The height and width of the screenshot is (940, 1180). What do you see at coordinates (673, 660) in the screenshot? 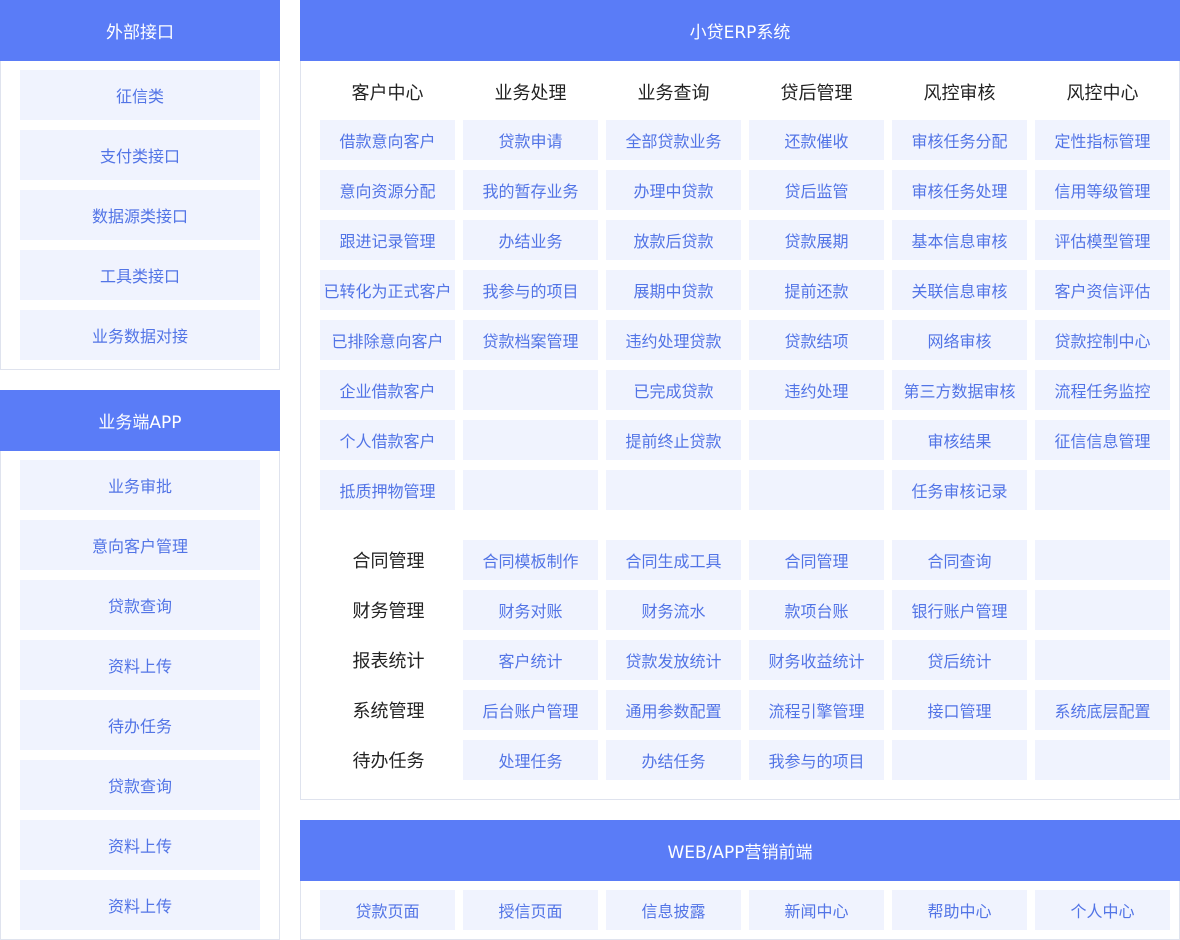
I see `erp-module-cell: 贷款发放统计` at bounding box center [673, 660].